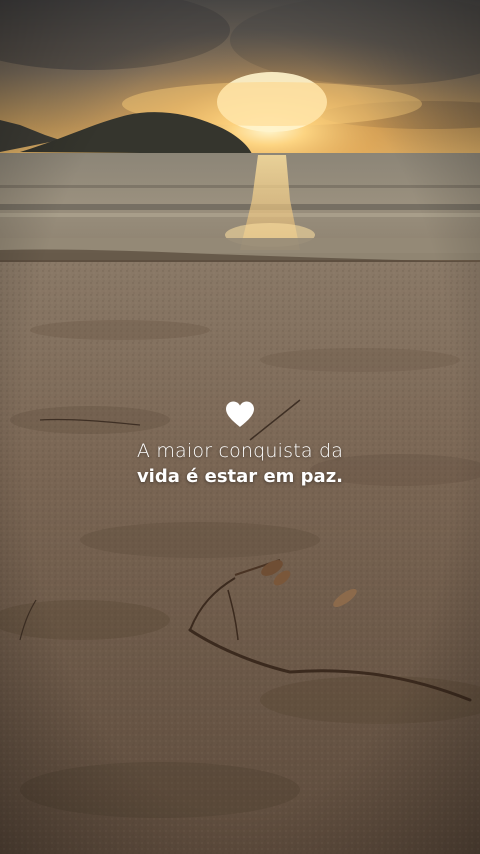 This screenshot has width=480, height=854. Describe the element at coordinates (240, 414) in the screenshot. I see `heart-icon` at that location.